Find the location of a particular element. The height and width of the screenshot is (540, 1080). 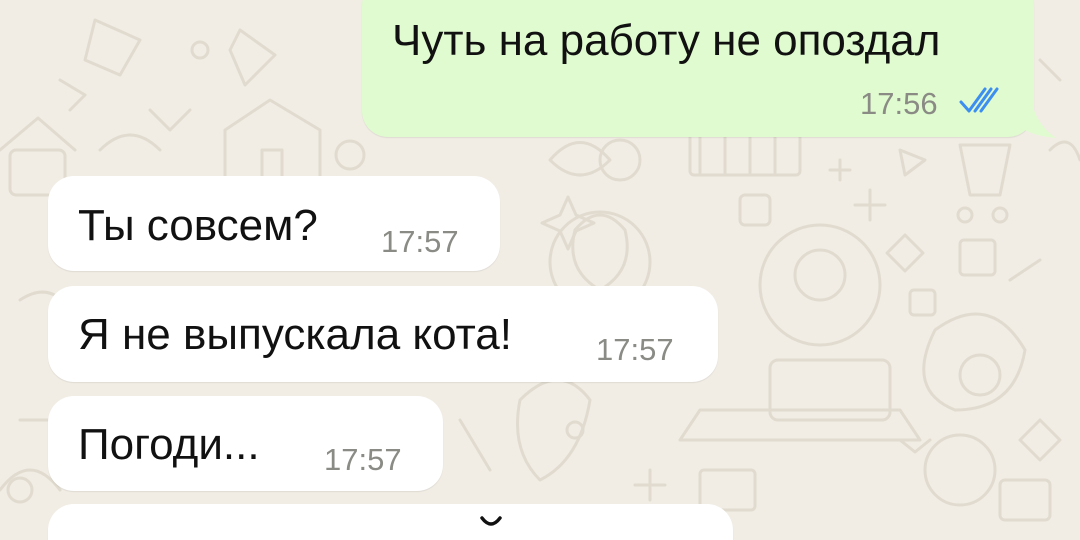

message-text: Я не выпускала кота! is located at coordinates (295, 334).